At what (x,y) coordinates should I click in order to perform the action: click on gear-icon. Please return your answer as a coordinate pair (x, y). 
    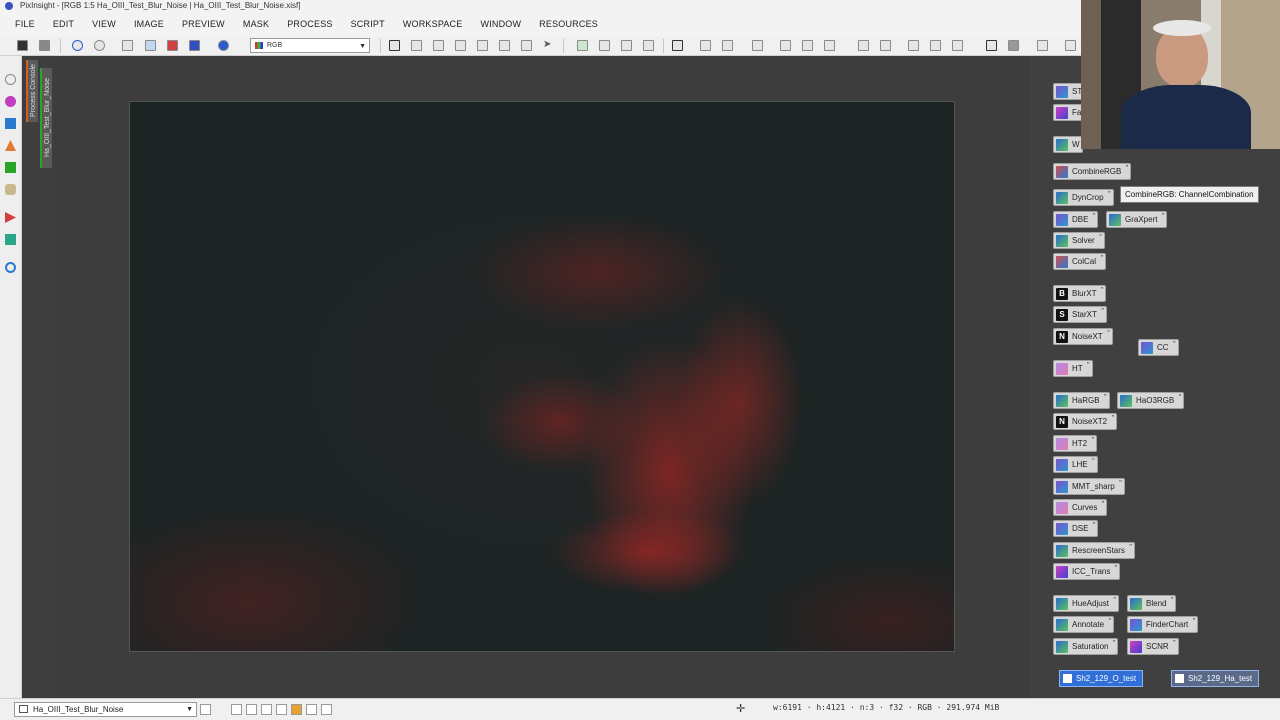
    Looking at the image, I should click on (10, 79).